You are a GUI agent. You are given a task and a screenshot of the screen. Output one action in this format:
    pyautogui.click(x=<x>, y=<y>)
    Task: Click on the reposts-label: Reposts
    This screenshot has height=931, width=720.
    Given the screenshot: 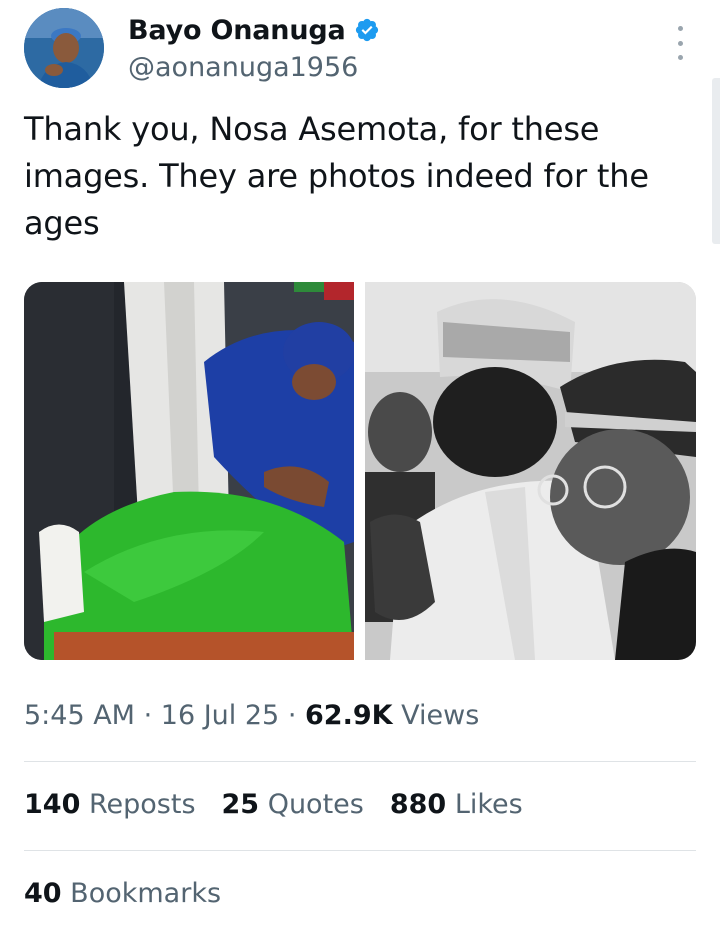 What is the action you would take?
    pyautogui.click(x=142, y=804)
    